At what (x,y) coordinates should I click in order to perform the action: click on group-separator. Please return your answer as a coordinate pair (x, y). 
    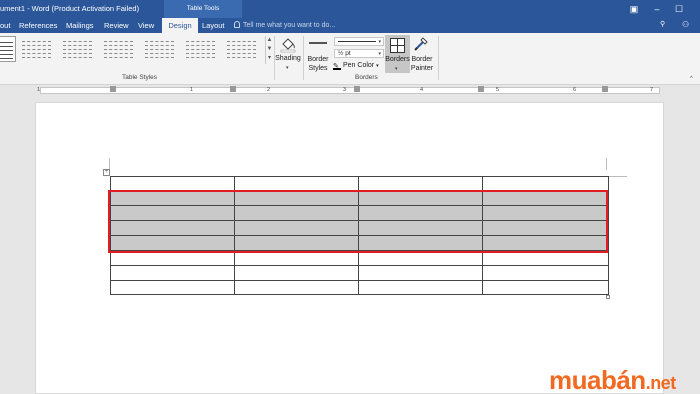
    Looking at the image, I should click on (438, 58).